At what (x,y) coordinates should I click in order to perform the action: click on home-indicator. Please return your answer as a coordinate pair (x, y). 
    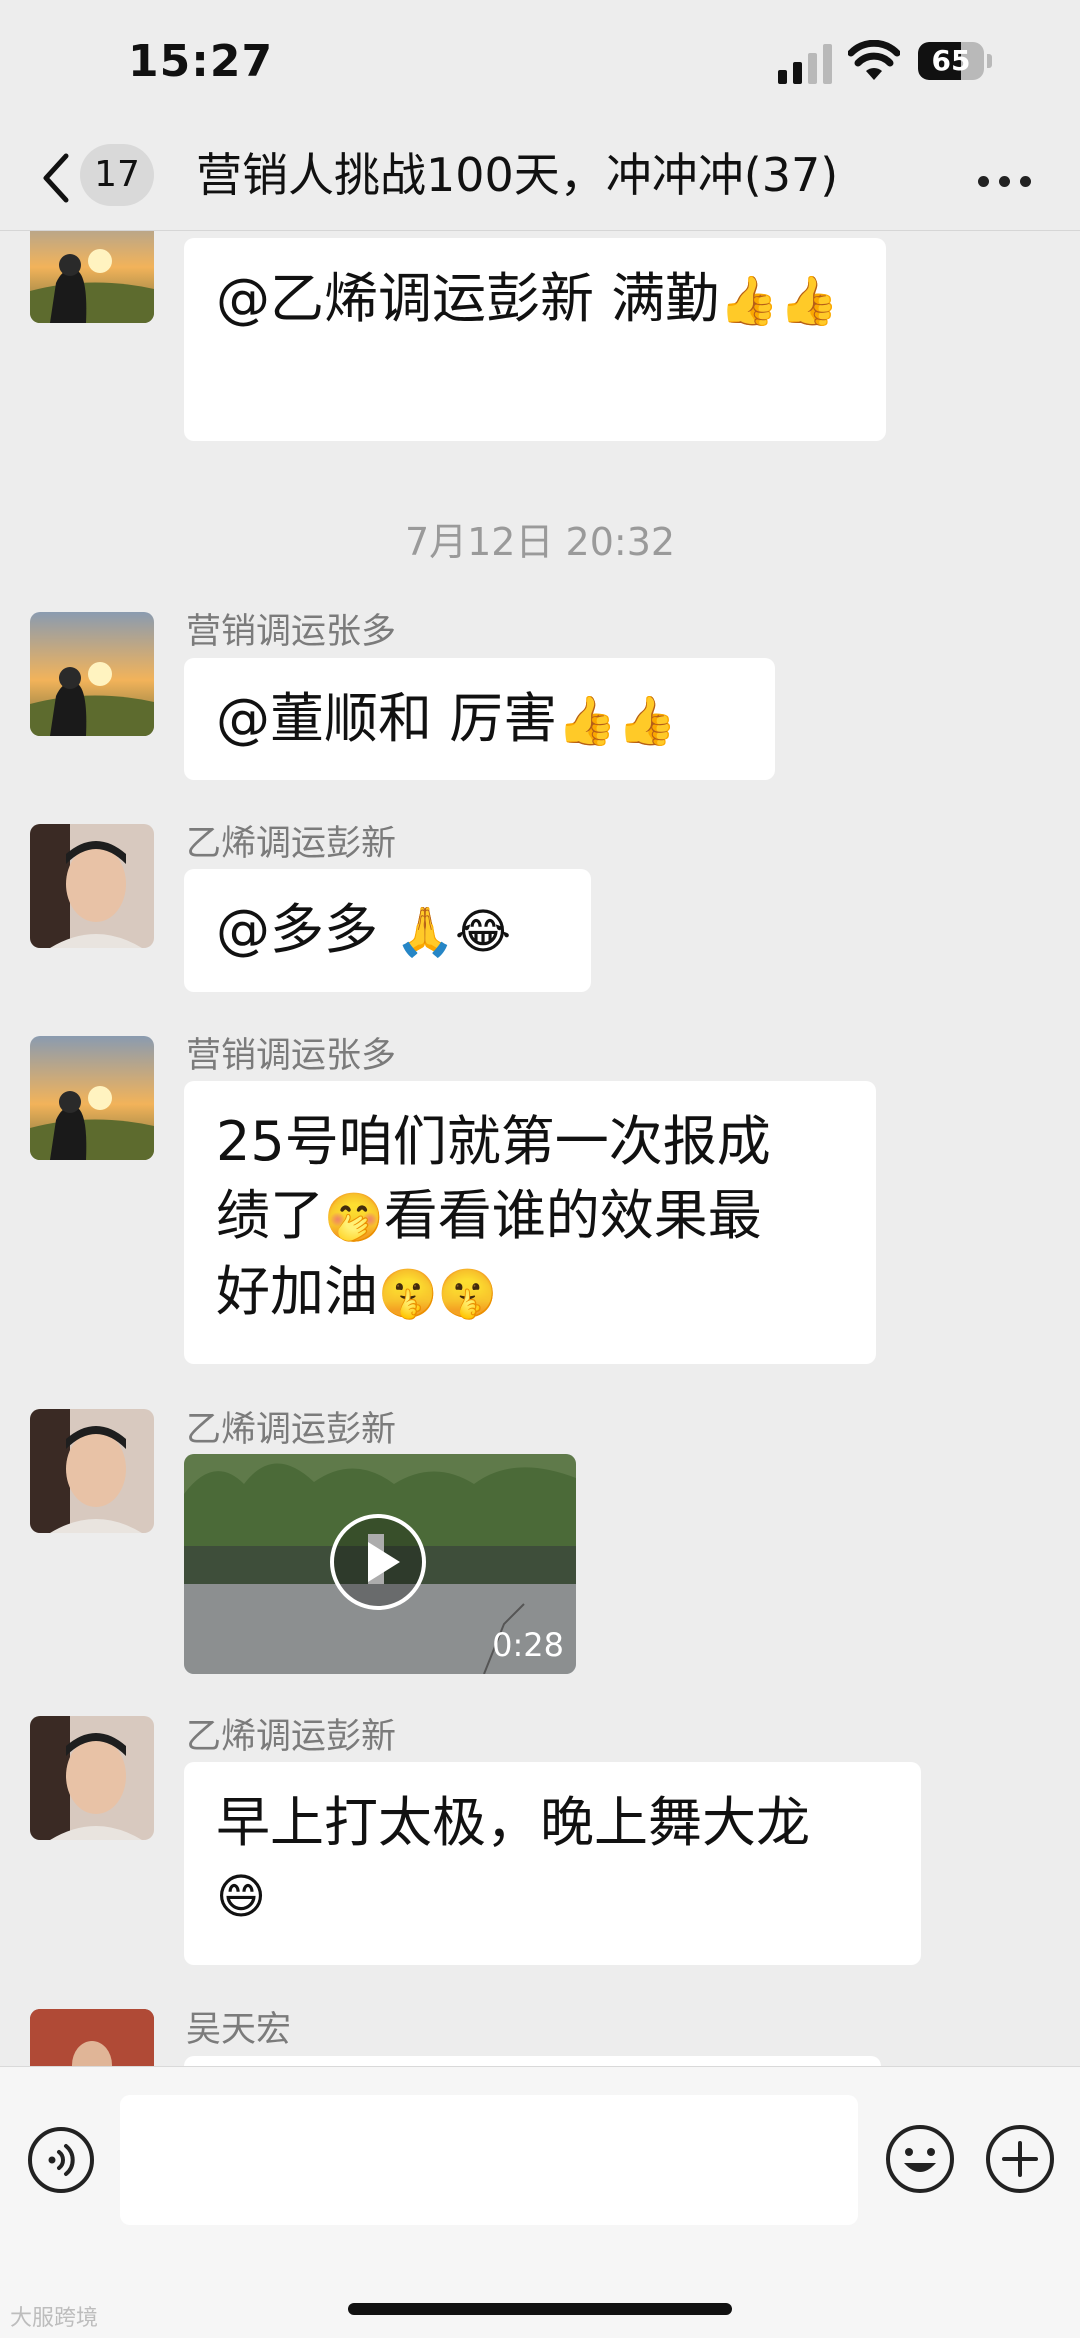
    Looking at the image, I should click on (540, 2309).